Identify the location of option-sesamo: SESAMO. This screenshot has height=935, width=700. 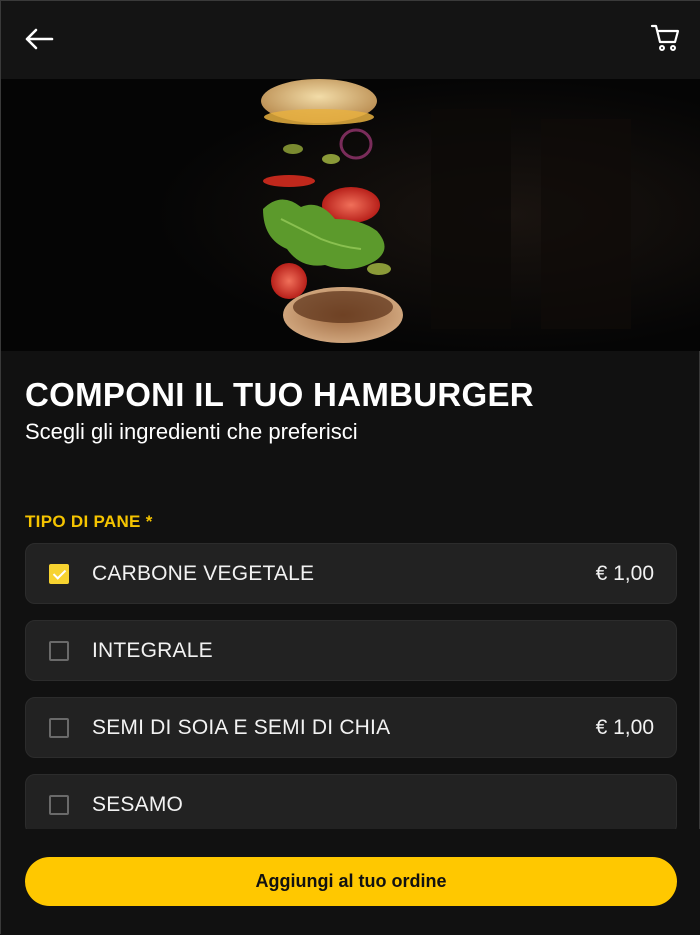
(351, 801).